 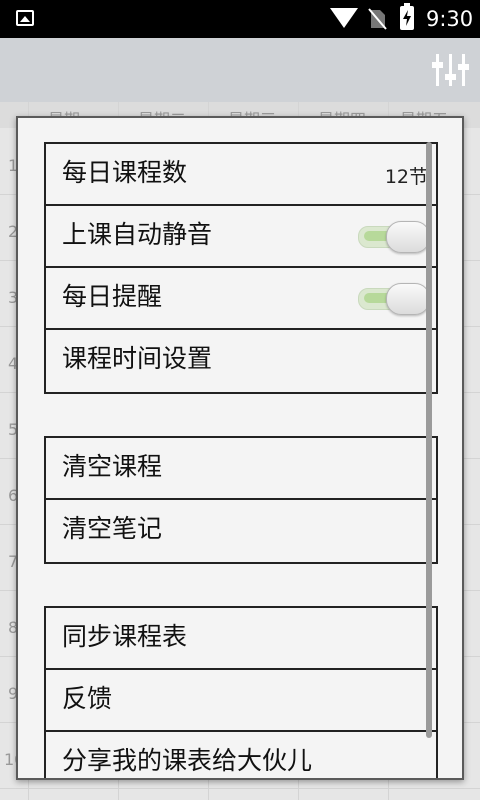 I want to click on sync-timetable-row: 同步课程表, so click(x=241, y=639).